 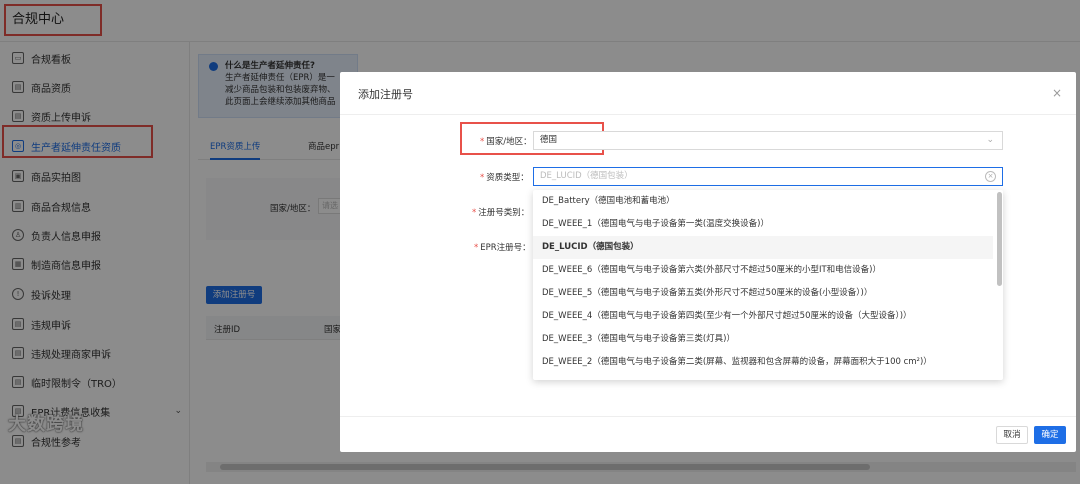 I want to click on regtype-label: * 注册号类别：, so click(x=501, y=213).